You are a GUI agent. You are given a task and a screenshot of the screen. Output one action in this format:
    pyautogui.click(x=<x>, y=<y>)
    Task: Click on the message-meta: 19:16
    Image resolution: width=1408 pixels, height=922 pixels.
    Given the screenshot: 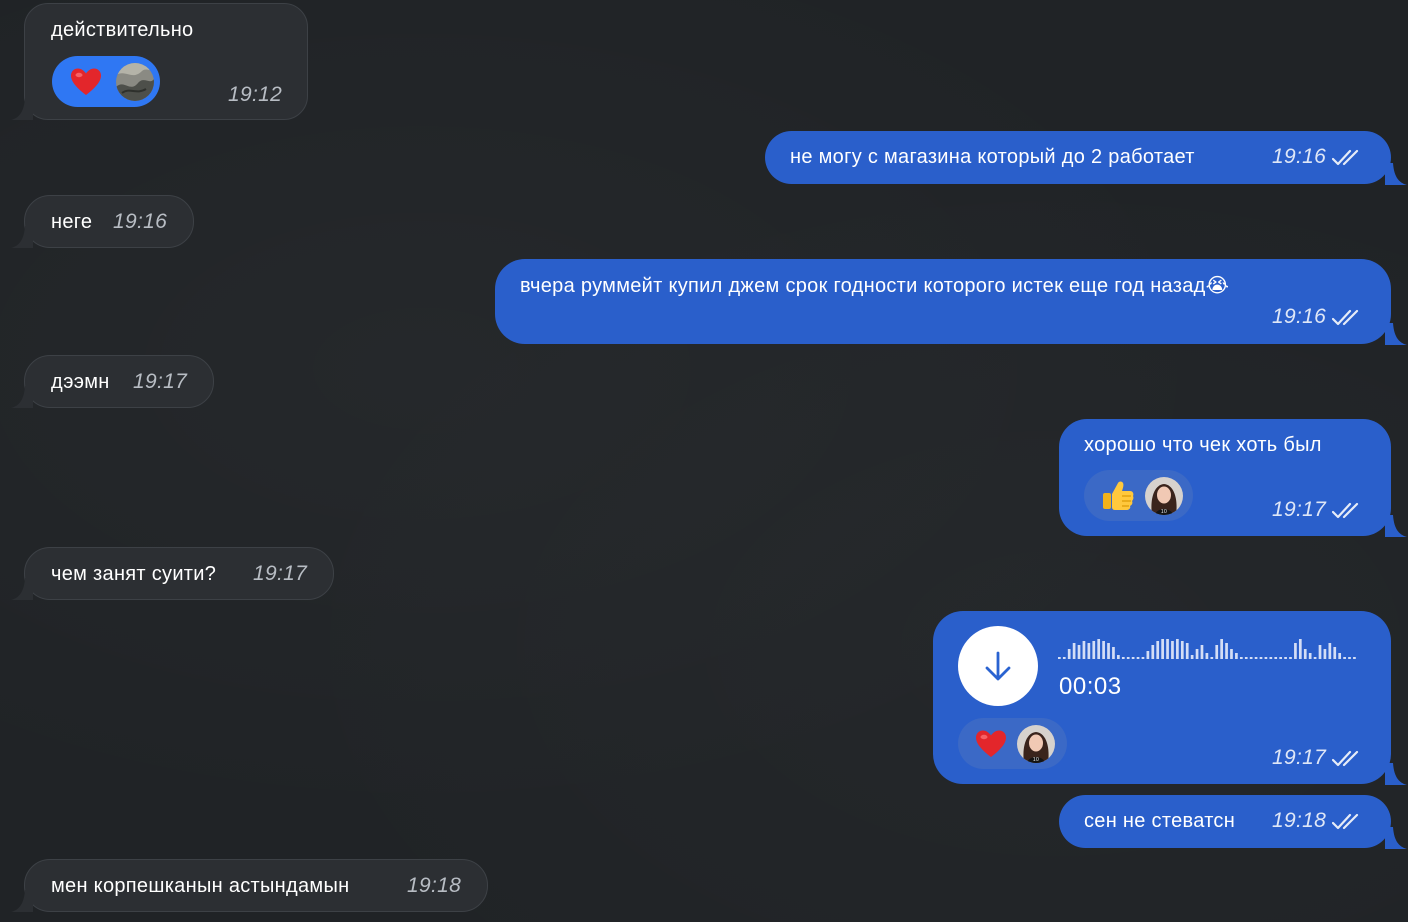 What is the action you would take?
    pyautogui.click(x=1318, y=317)
    